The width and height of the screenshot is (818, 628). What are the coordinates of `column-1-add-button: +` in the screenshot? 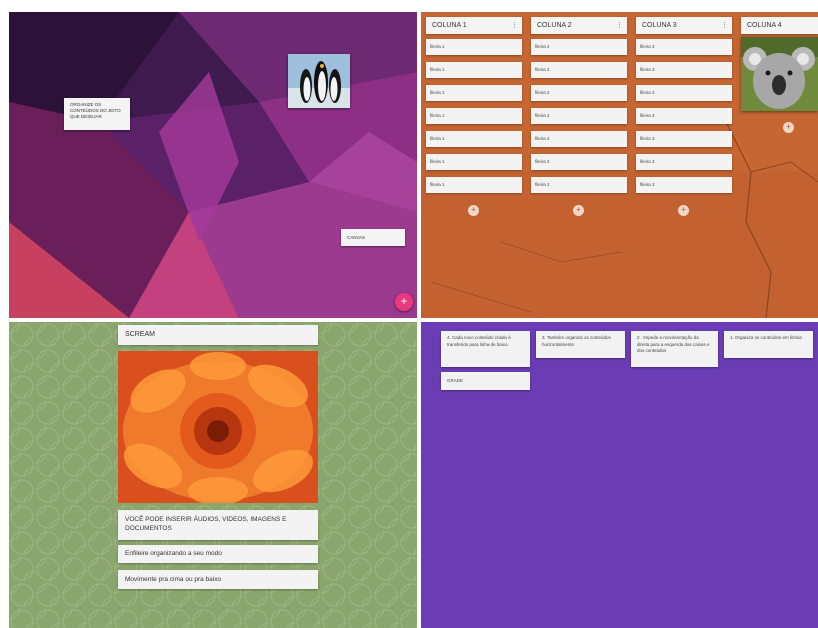 It's located at (473, 210).